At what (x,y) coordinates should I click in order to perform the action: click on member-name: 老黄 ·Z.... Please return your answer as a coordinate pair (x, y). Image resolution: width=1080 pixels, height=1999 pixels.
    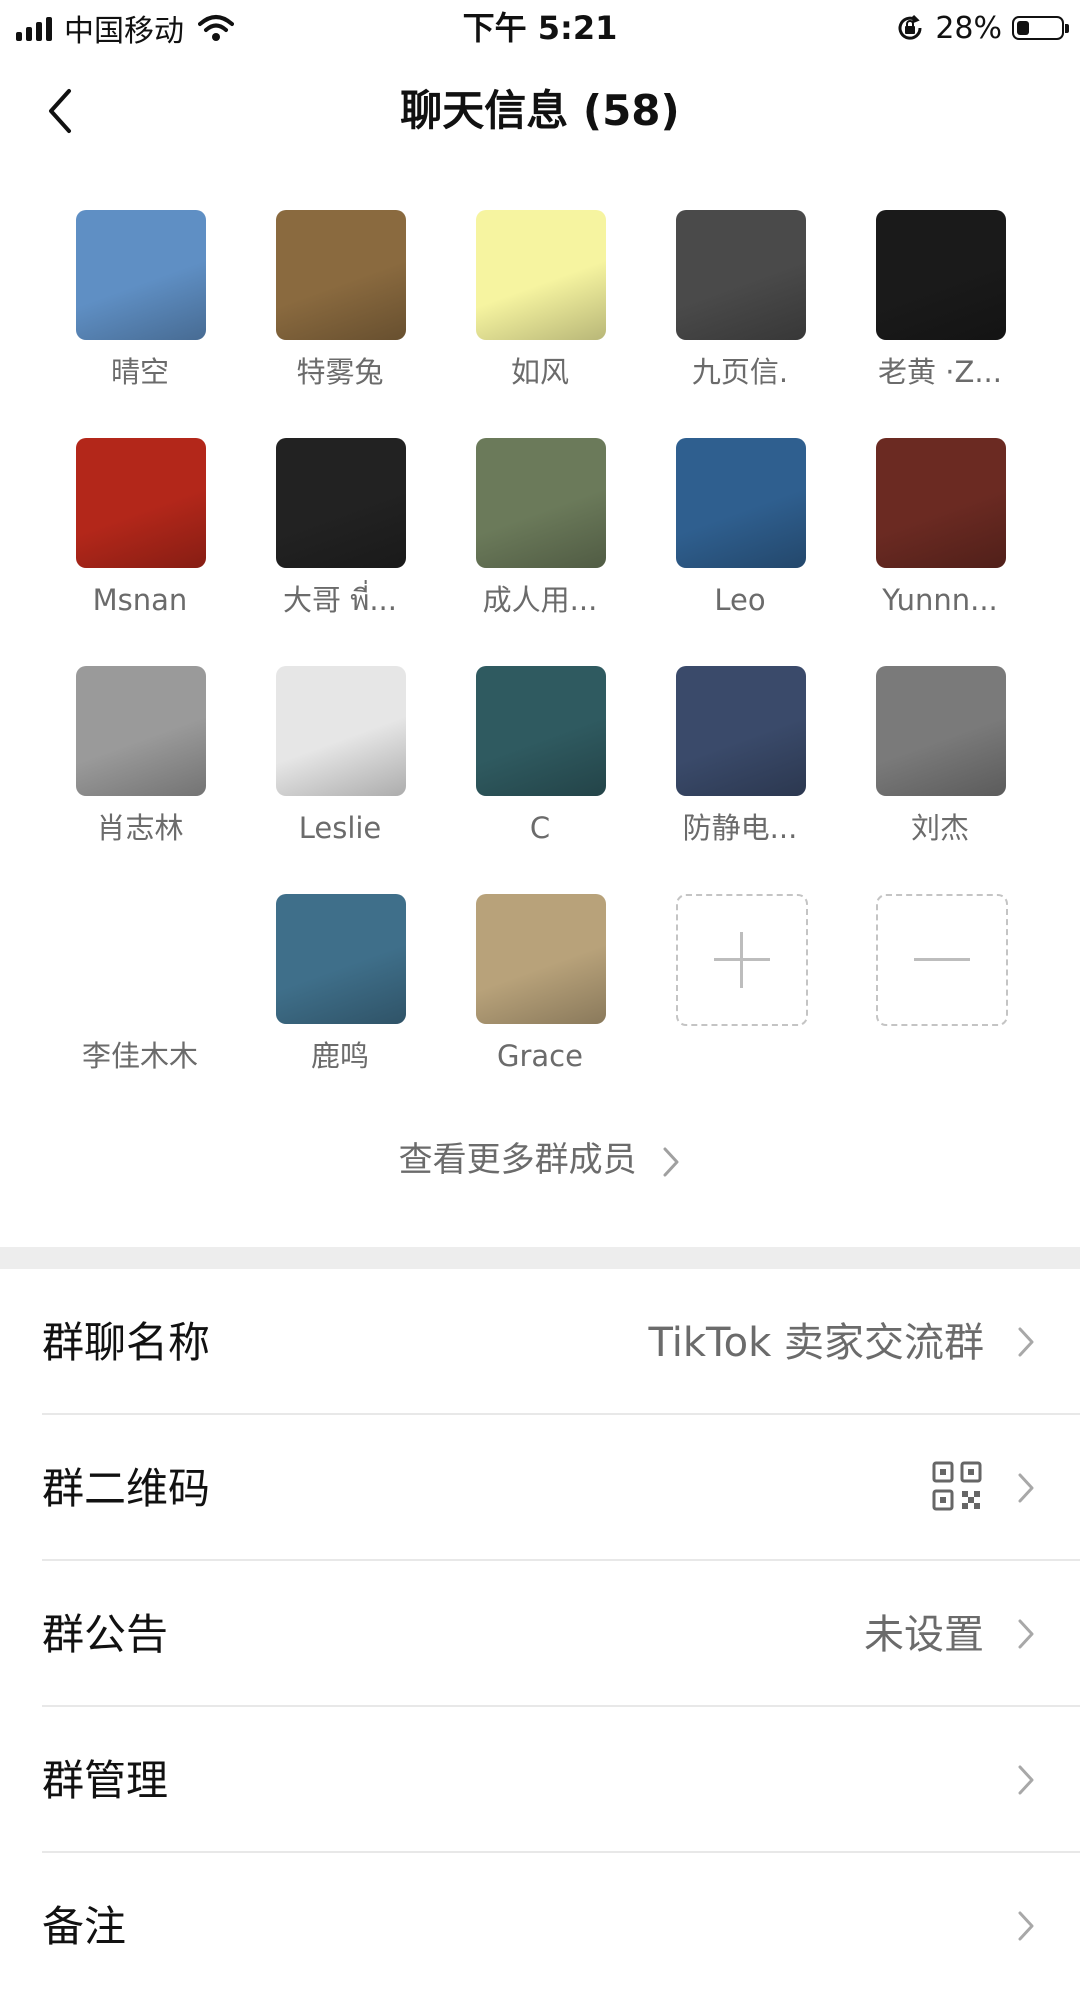
    Looking at the image, I should click on (940, 372).